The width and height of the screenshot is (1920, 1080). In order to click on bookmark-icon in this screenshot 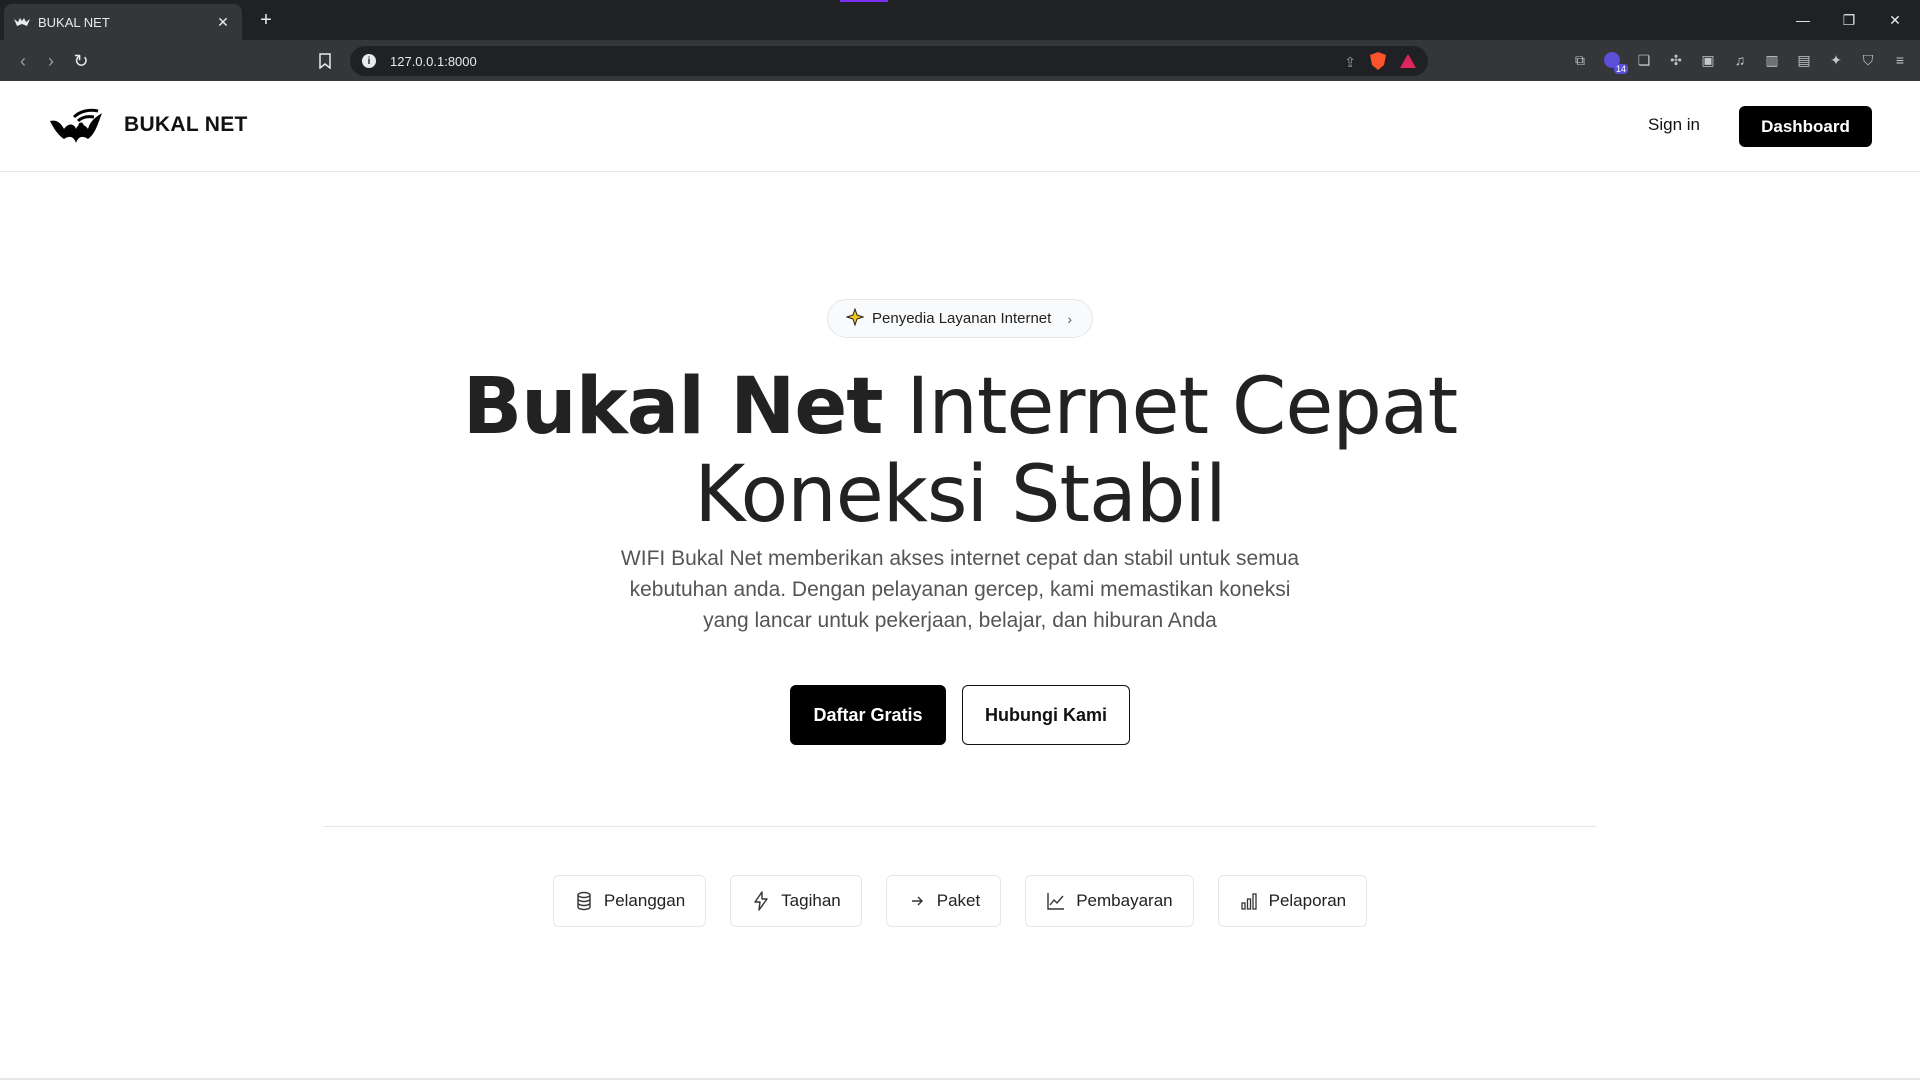, I will do `click(325, 61)`.